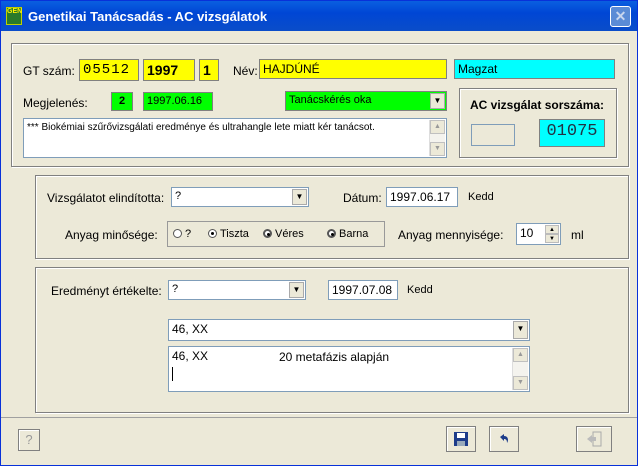  What do you see at coordinates (538, 234) in the screenshot?
I see `amount-stepper: 10 ▲ ▼` at bounding box center [538, 234].